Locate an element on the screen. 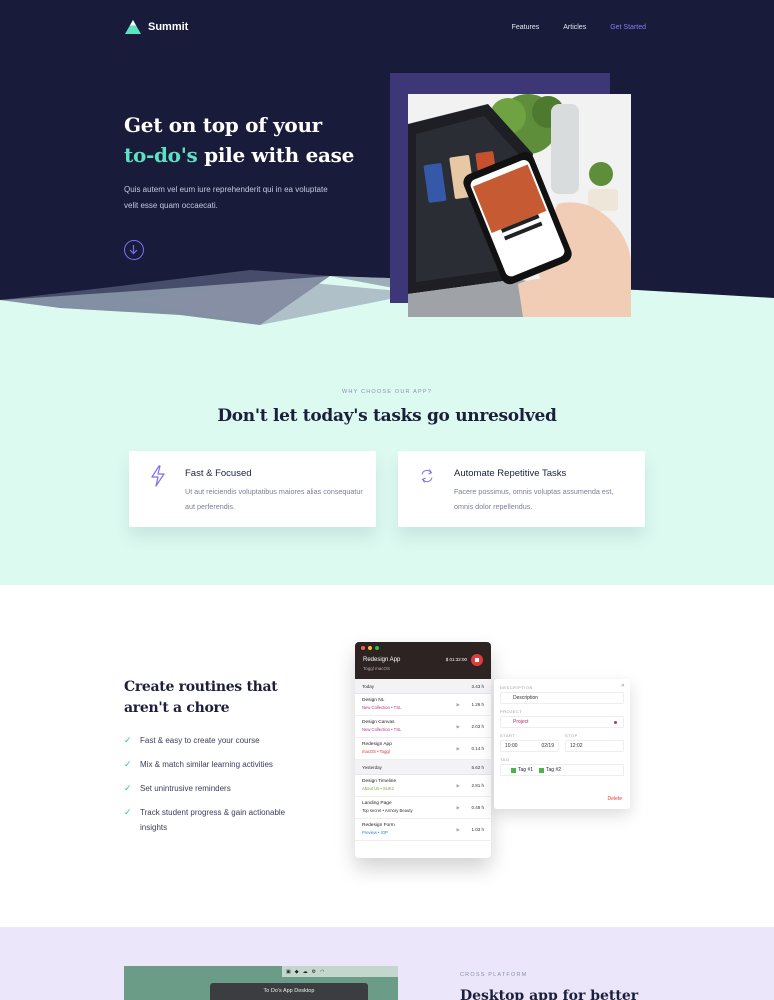  running-project-client: Toggl macOS is located at coordinates (377, 668).